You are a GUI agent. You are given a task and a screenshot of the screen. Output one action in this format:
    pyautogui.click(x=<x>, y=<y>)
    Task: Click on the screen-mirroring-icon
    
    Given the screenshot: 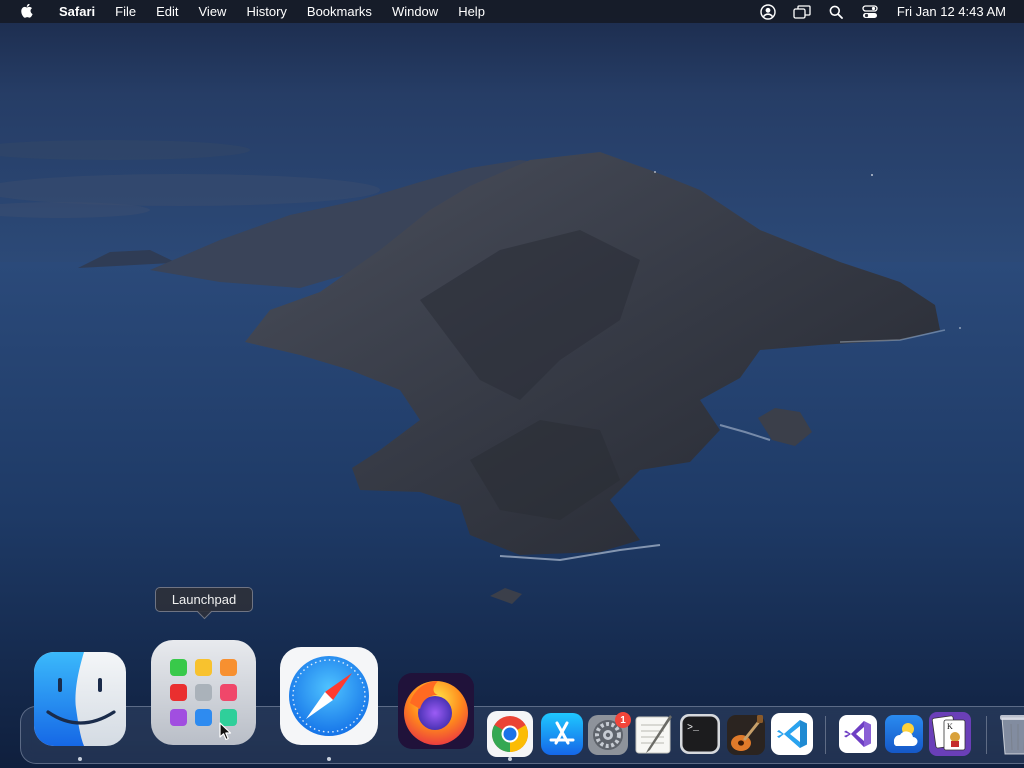 What is the action you would take?
    pyautogui.click(x=802, y=12)
    